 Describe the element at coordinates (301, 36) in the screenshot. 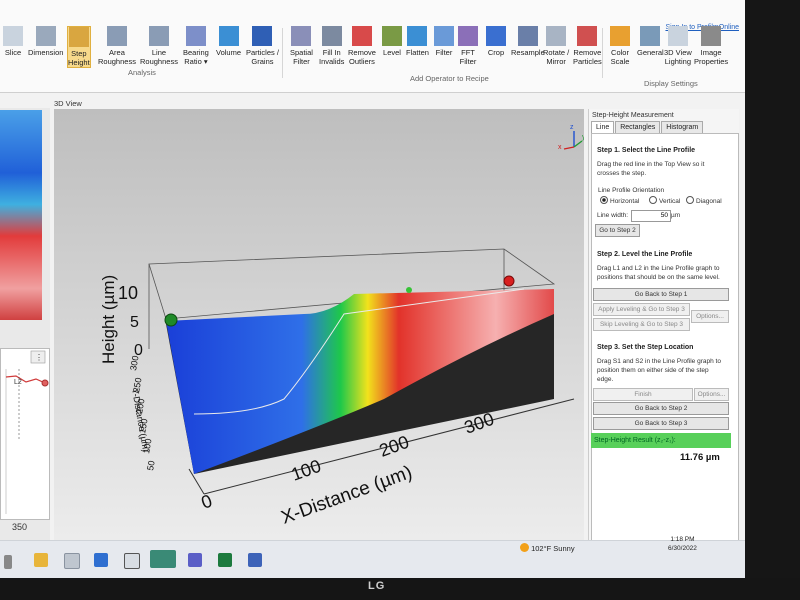

I see `spatial-filter-icon` at that location.